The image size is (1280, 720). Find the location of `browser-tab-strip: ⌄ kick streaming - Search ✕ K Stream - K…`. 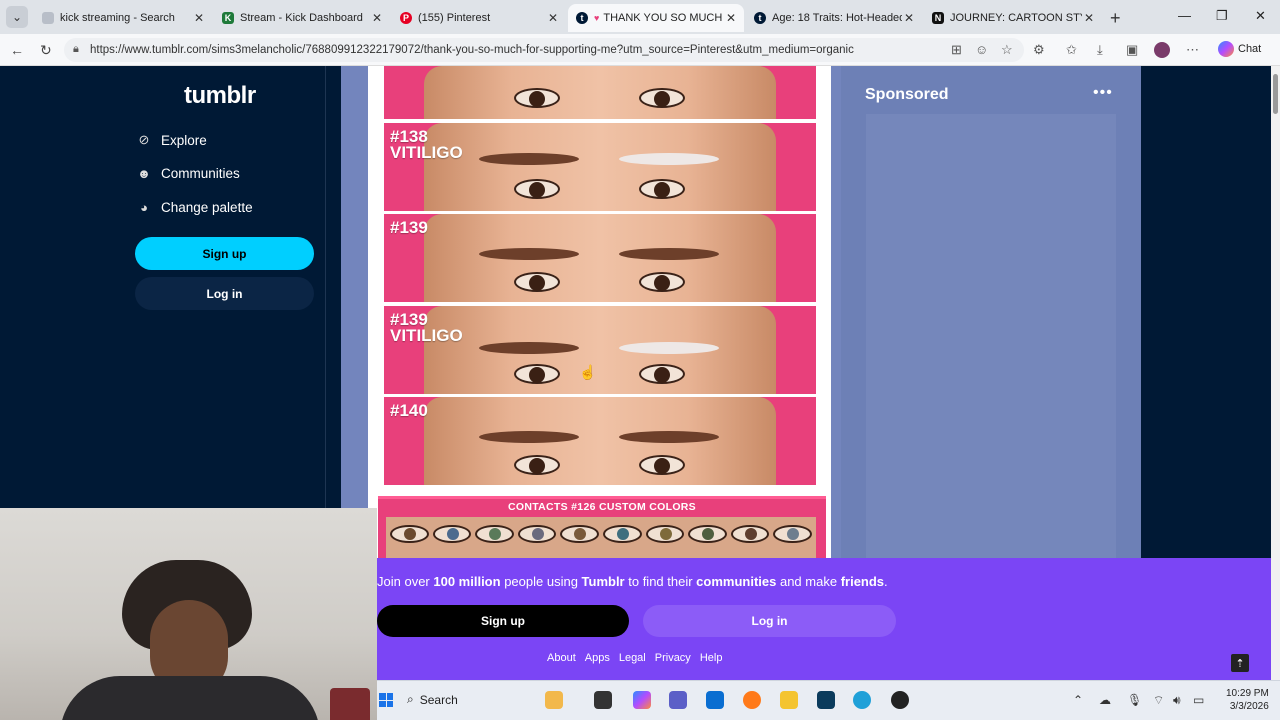

browser-tab-strip: ⌄ kick streaming - Search ✕ K Stream - K… is located at coordinates (640, 17).